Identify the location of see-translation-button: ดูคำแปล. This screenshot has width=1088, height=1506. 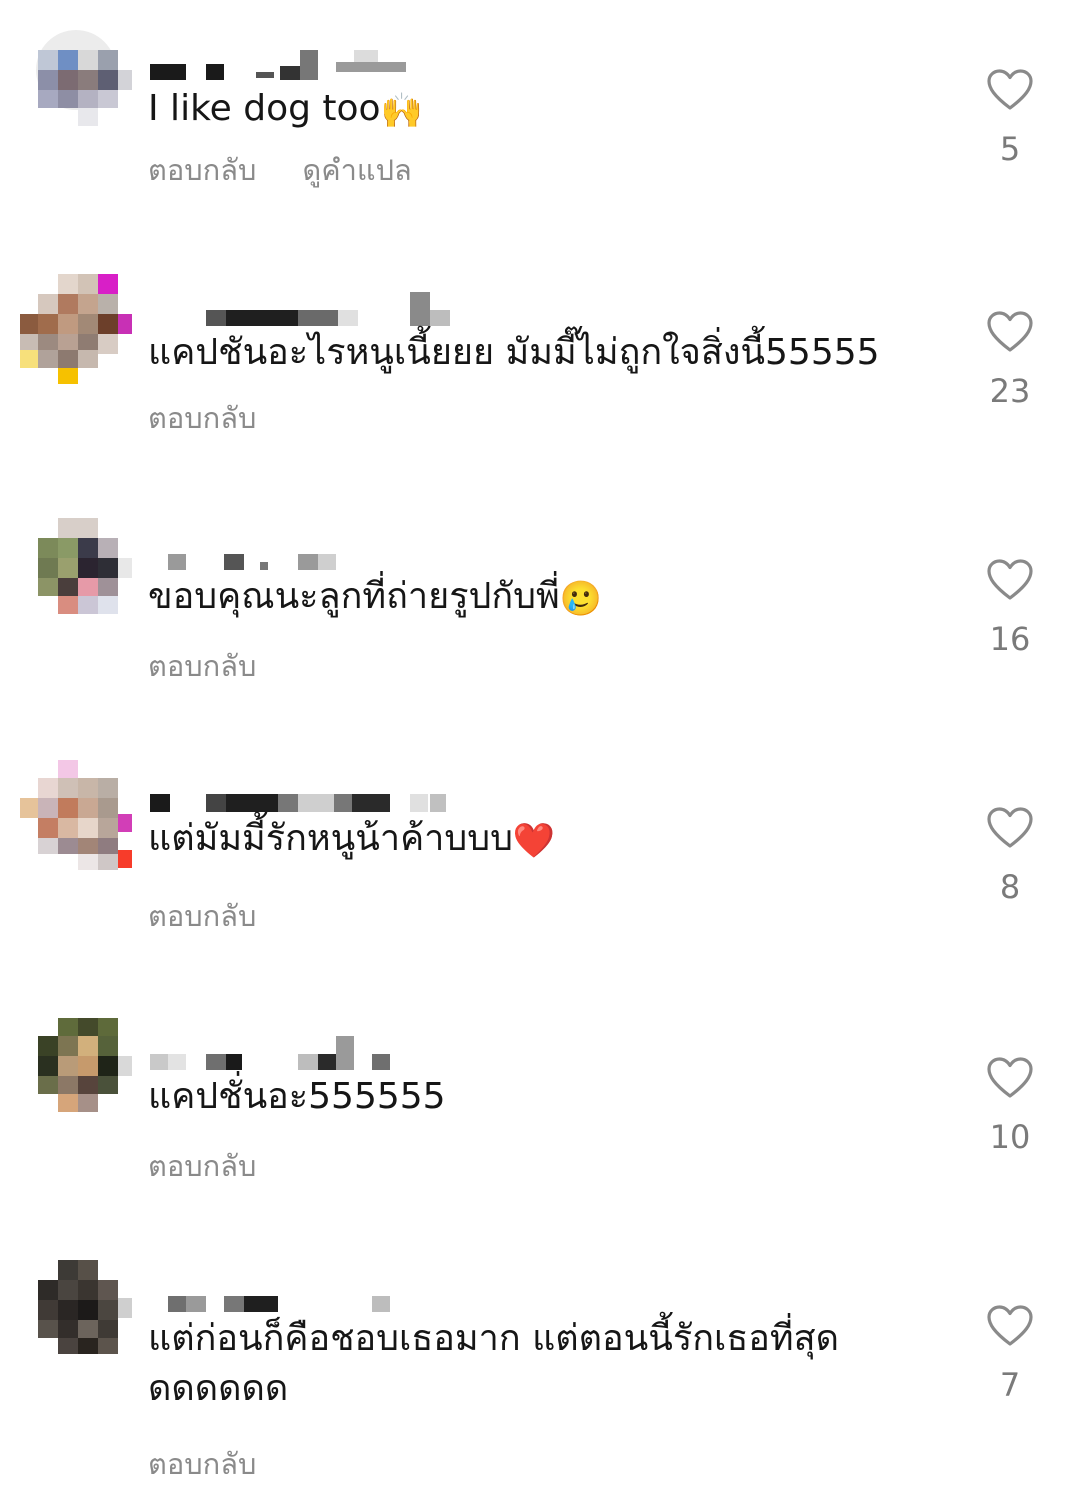
(356, 170).